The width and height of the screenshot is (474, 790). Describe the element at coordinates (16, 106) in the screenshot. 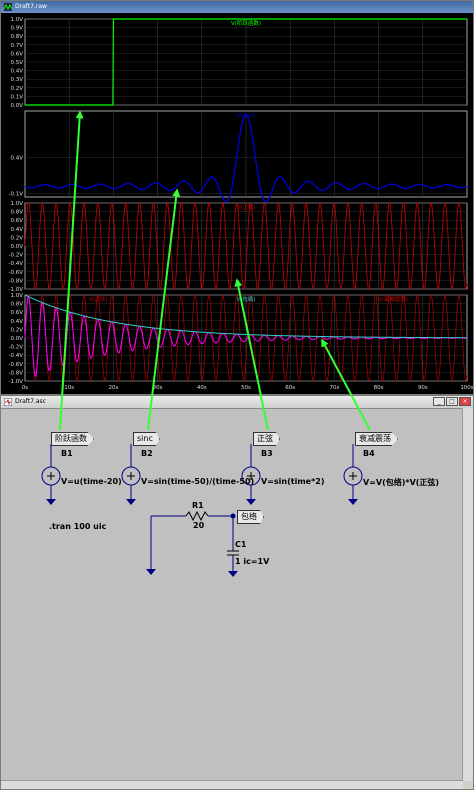

I see `pane-0-y-tick: 0.0V` at that location.